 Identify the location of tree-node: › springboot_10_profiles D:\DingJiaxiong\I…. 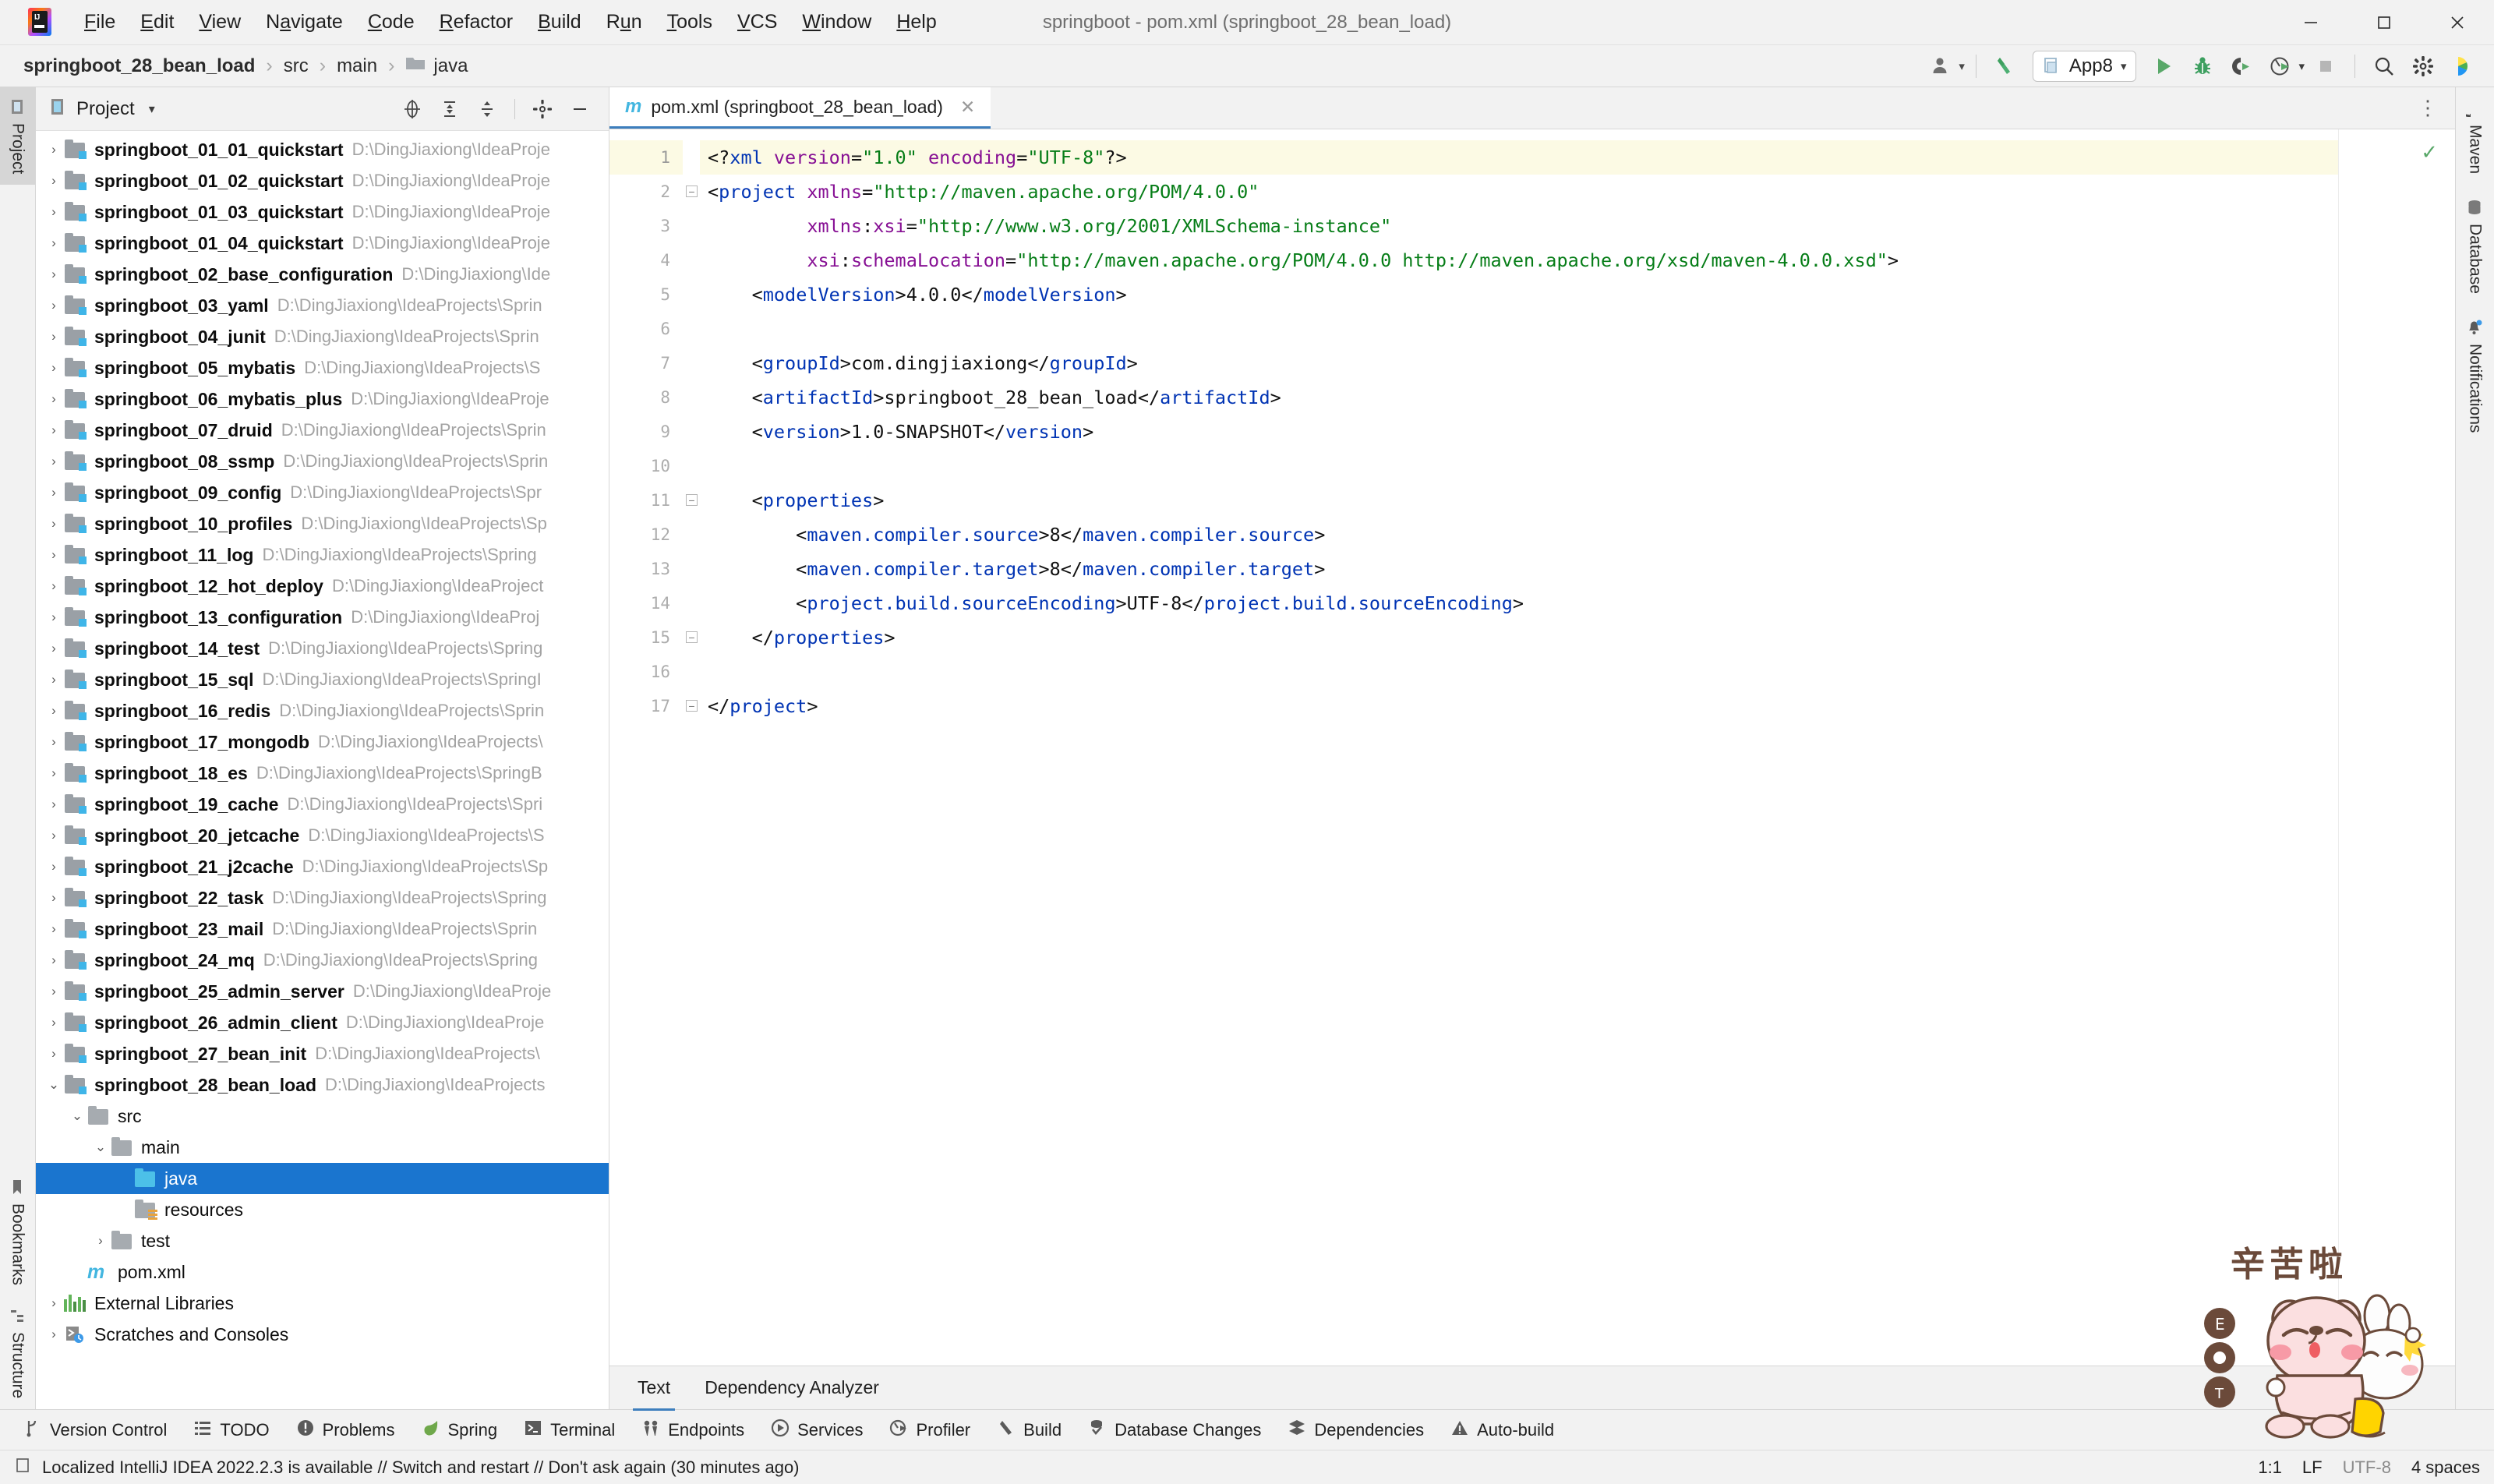
(322, 523).